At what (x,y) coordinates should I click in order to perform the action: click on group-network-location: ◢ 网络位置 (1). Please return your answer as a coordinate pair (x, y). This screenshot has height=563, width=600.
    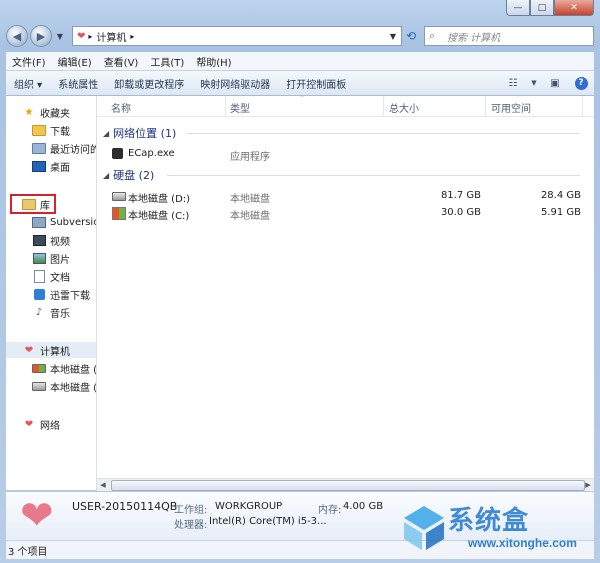
    Looking at the image, I should click on (139, 133).